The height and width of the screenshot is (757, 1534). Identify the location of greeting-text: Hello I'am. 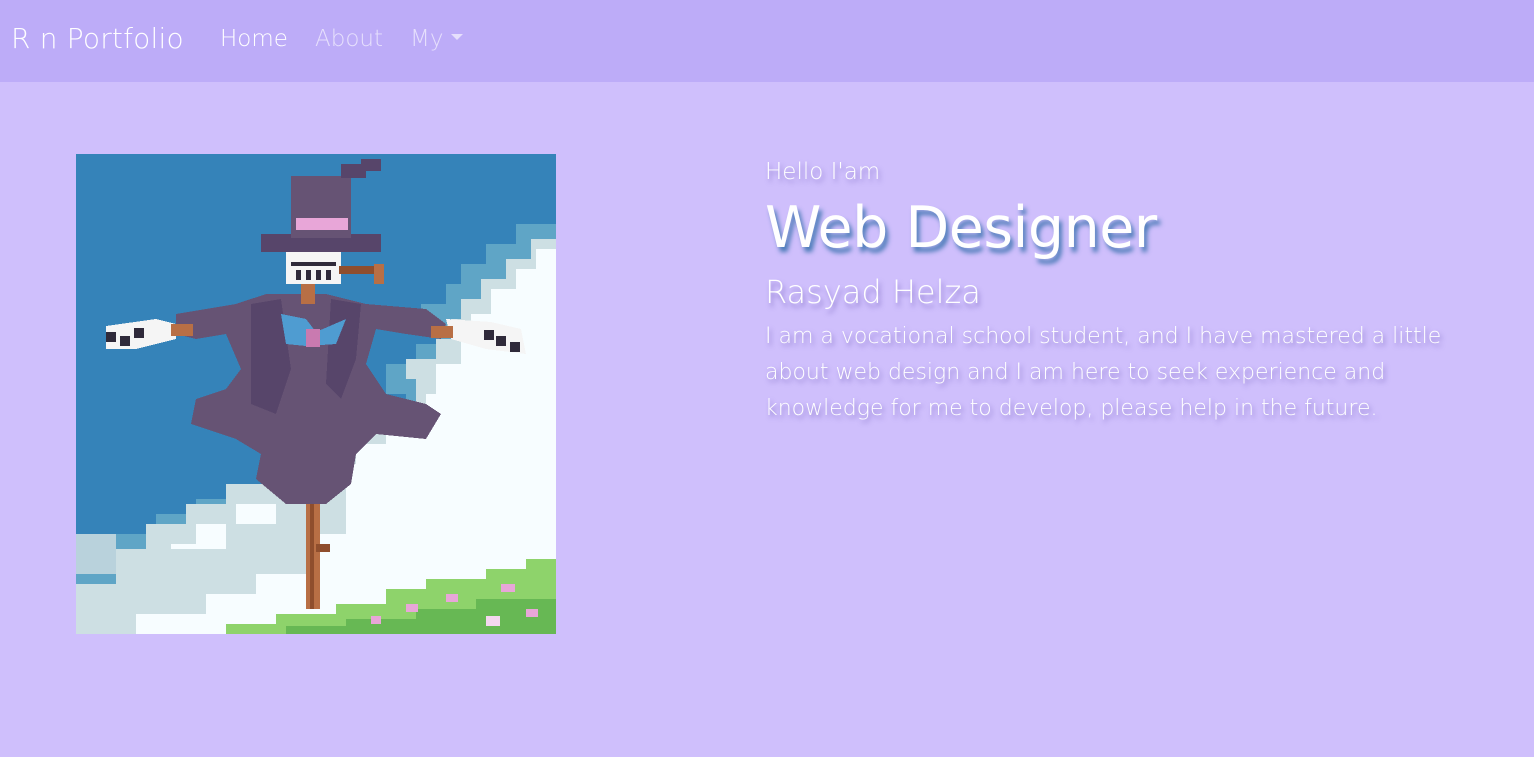
(823, 172).